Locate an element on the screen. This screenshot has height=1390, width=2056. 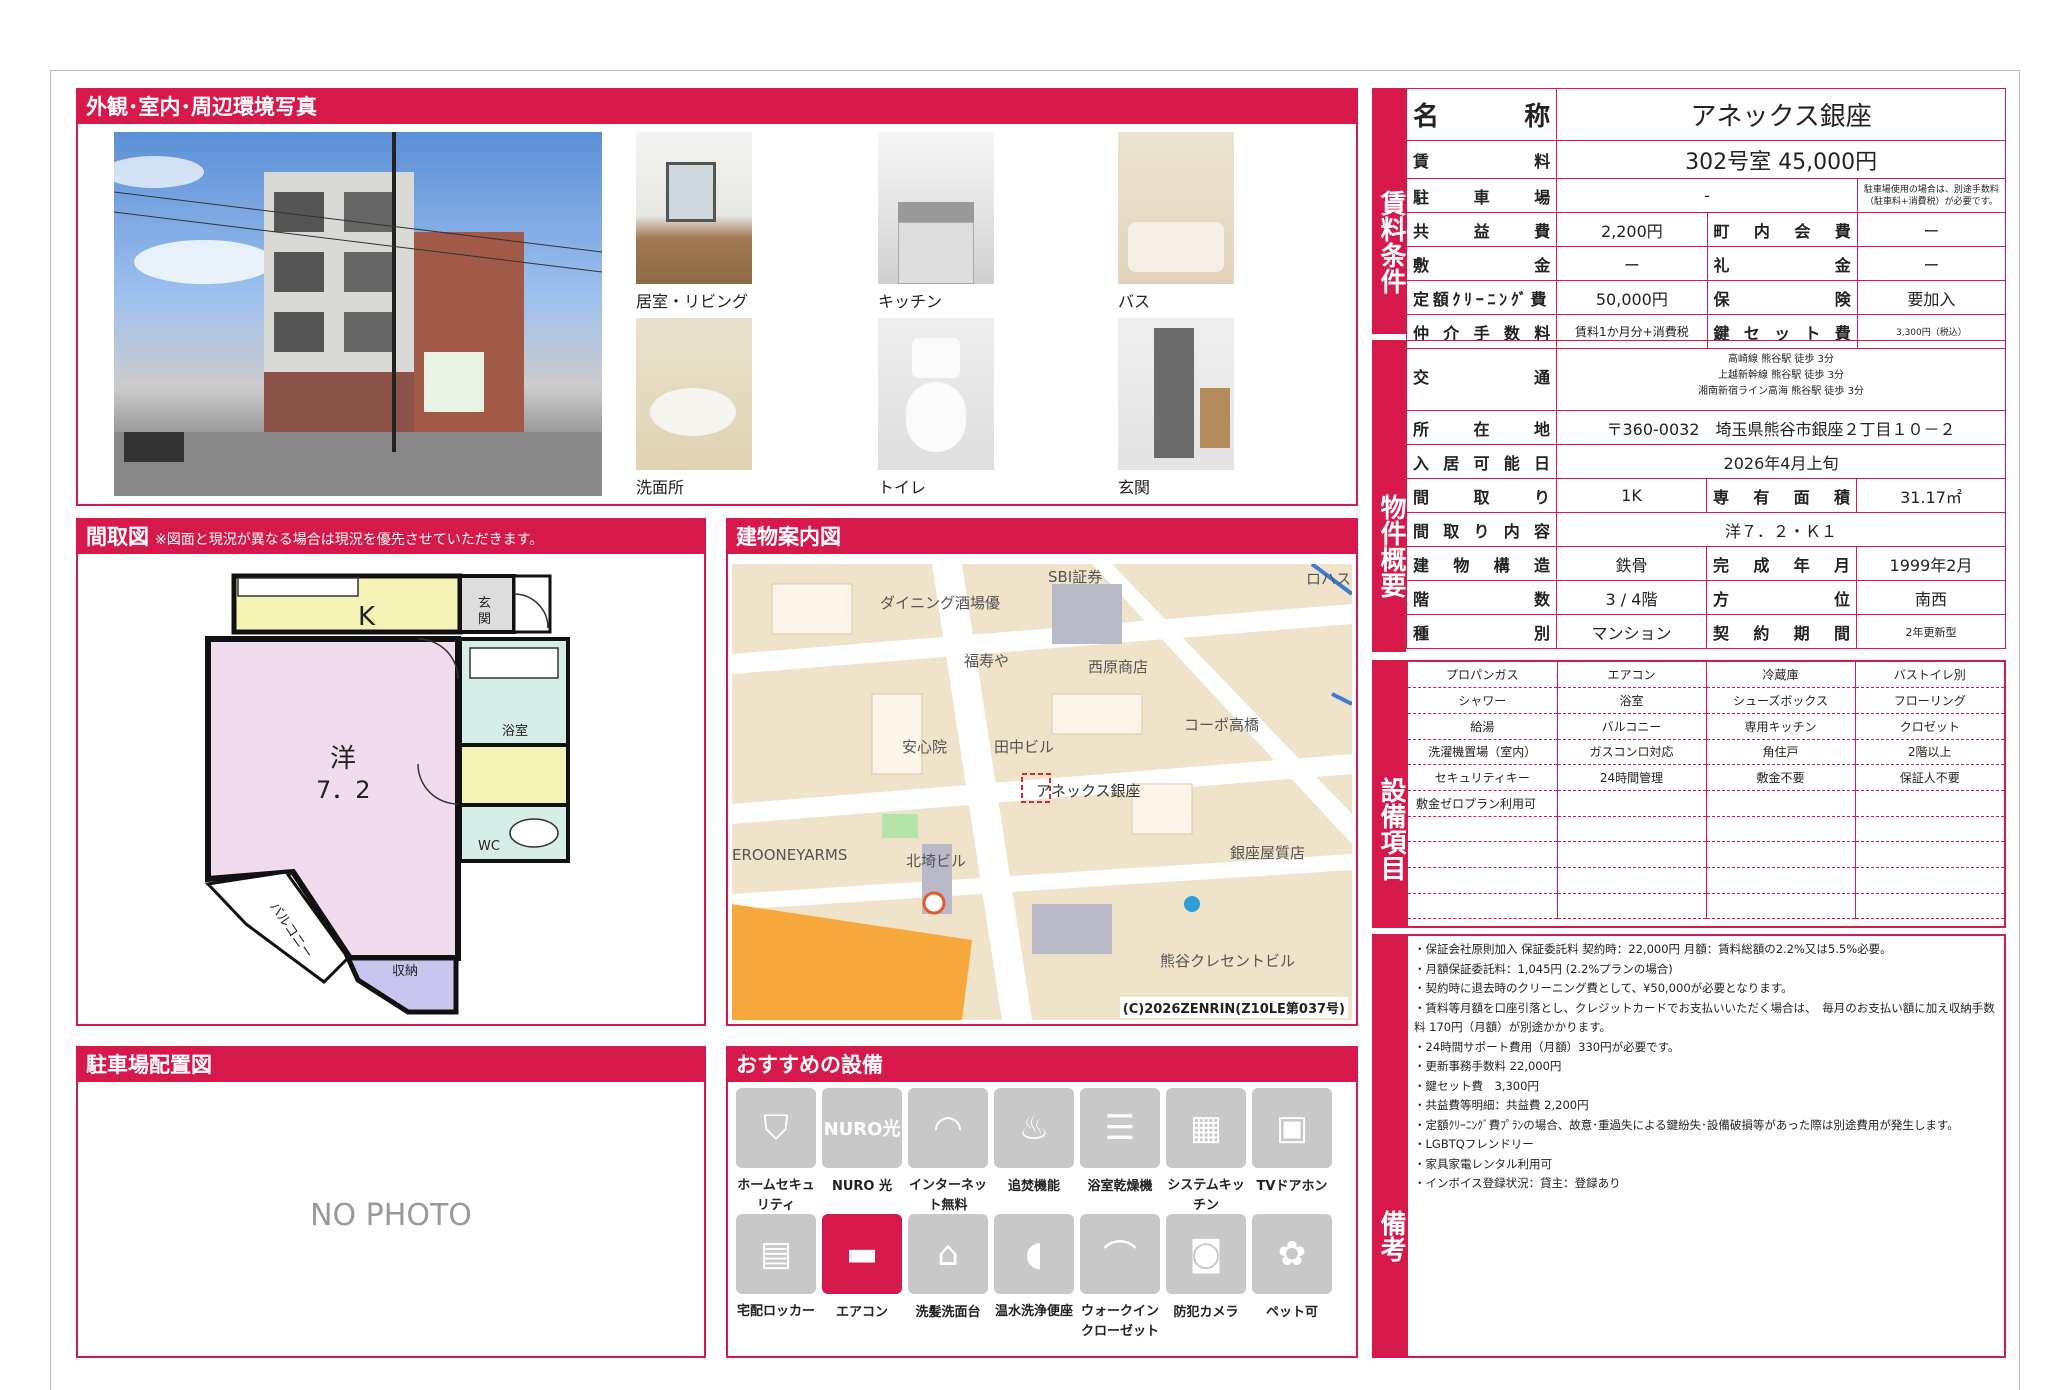
direction-label: 方位 is located at coordinates (1781, 597).